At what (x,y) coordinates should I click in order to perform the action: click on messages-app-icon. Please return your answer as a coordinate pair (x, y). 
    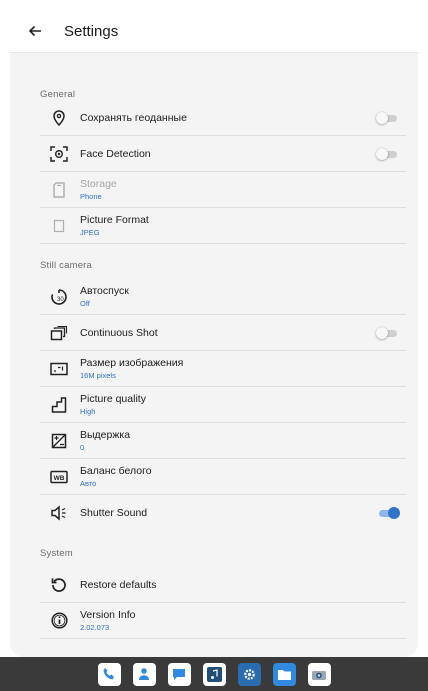
    Looking at the image, I should click on (179, 674).